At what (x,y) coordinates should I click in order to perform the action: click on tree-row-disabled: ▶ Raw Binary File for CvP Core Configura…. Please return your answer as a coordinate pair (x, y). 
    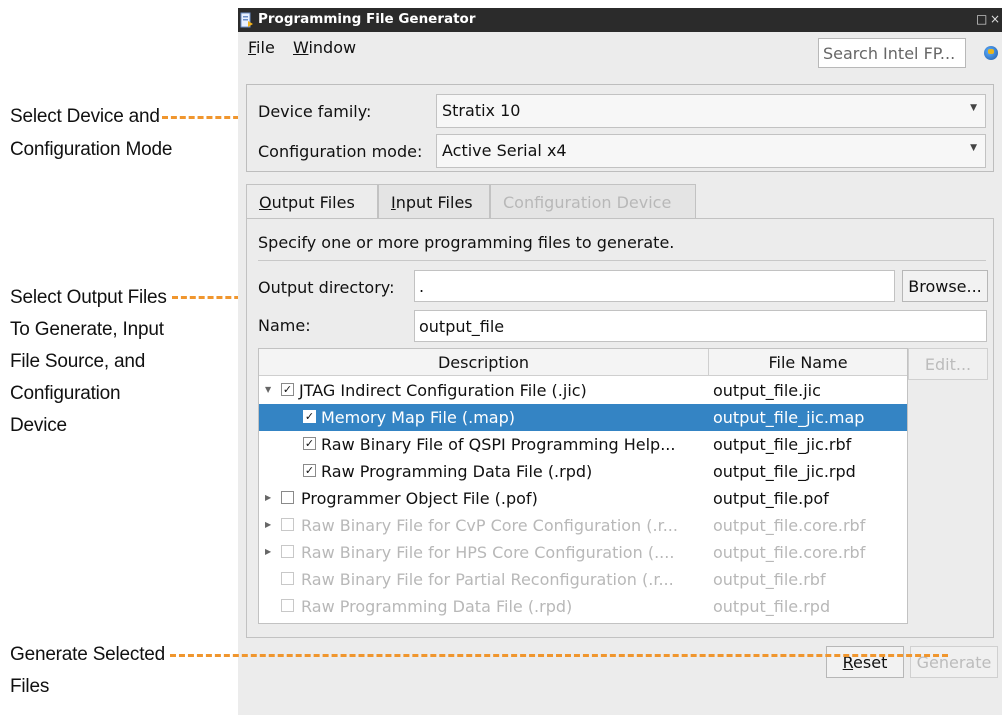
    Looking at the image, I should click on (583, 525).